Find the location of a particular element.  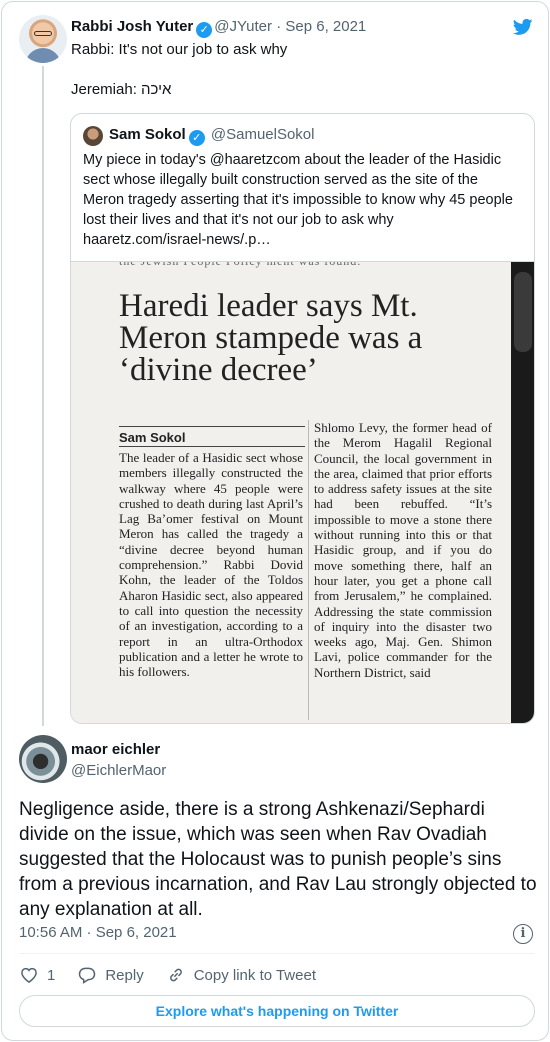

link-icon is located at coordinates (175, 975).